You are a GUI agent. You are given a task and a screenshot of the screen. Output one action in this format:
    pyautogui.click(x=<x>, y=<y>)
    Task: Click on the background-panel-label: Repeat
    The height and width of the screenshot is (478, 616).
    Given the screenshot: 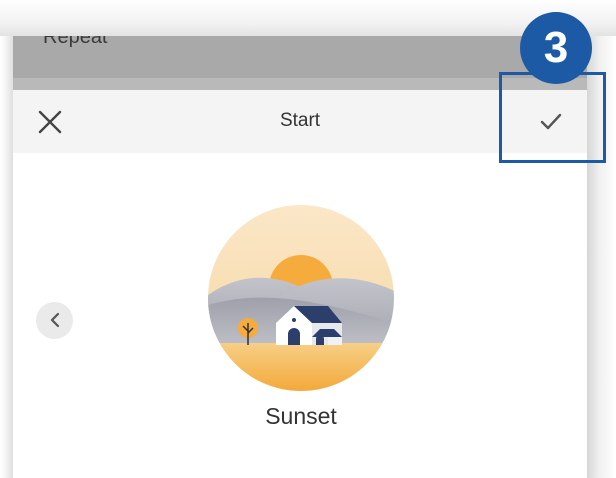 What is the action you would take?
    pyautogui.click(x=75, y=42)
    